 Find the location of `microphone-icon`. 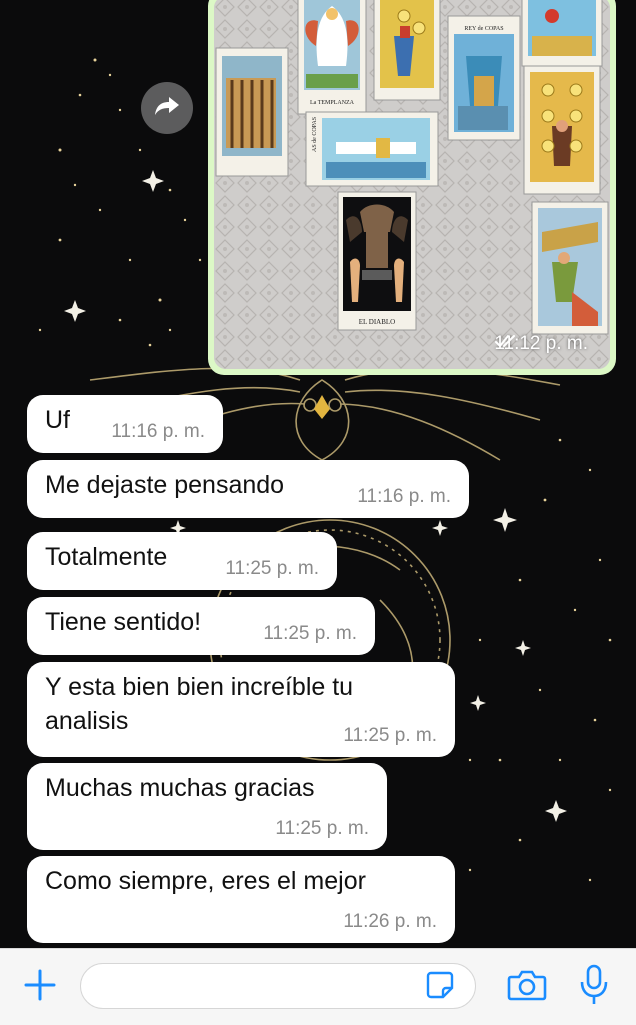

microphone-icon is located at coordinates (594, 987).